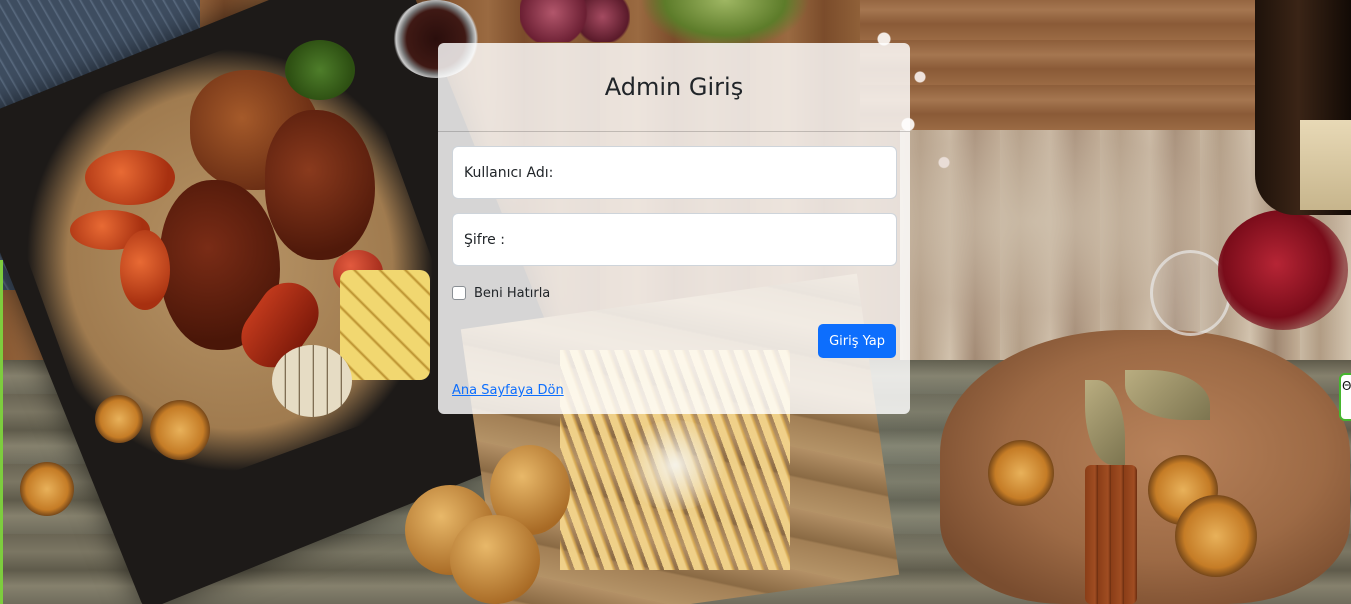 The height and width of the screenshot is (604, 1351). Describe the element at coordinates (857, 341) in the screenshot. I see `login-submit-button: Giriş Yap` at that location.